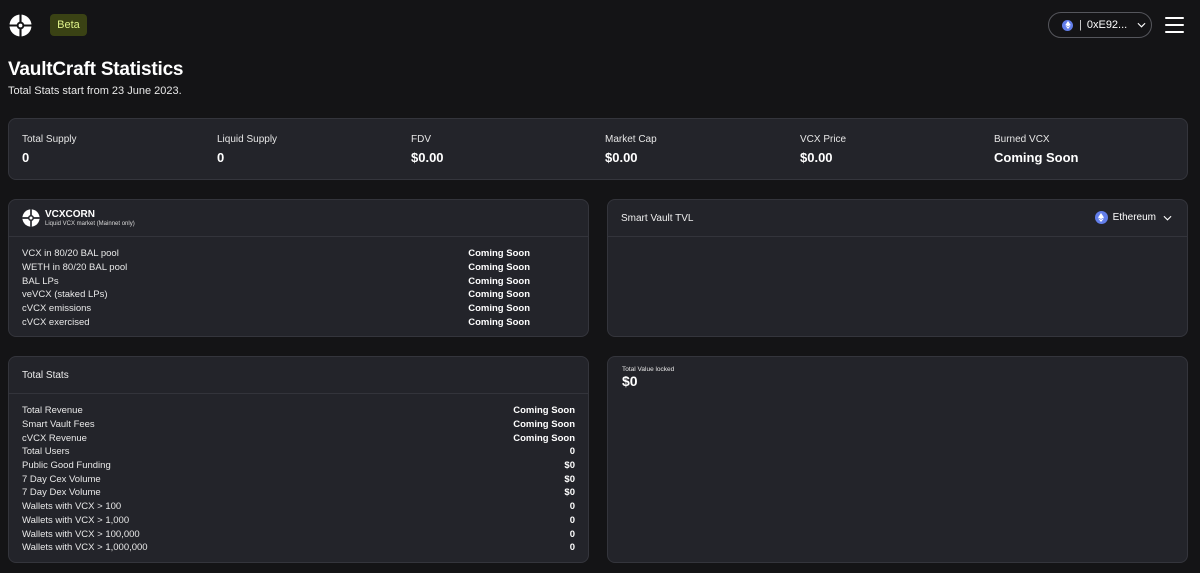 Image resolution: width=1200 pixels, height=573 pixels. What do you see at coordinates (40, 281) in the screenshot?
I see `row-label: BAL LPs` at bounding box center [40, 281].